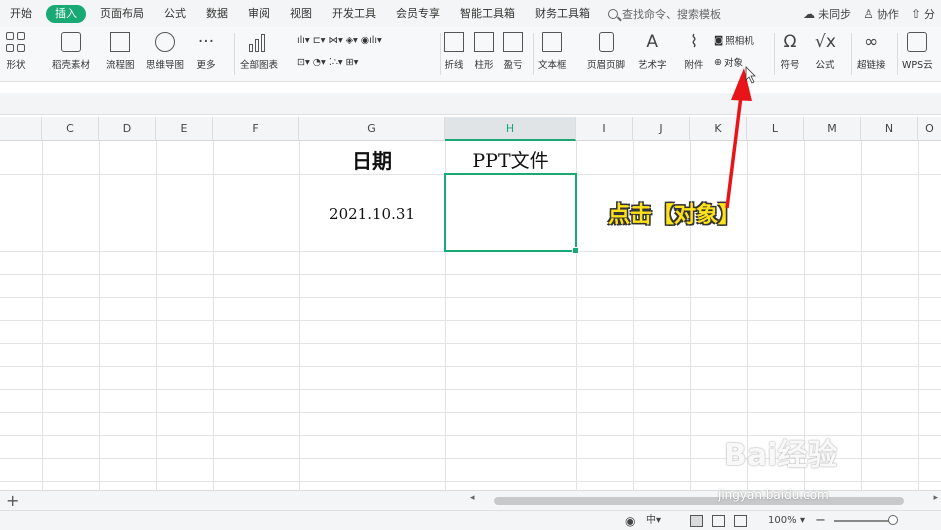  What do you see at coordinates (718, 129) in the screenshot?
I see `column-header-k: K` at bounding box center [718, 129].